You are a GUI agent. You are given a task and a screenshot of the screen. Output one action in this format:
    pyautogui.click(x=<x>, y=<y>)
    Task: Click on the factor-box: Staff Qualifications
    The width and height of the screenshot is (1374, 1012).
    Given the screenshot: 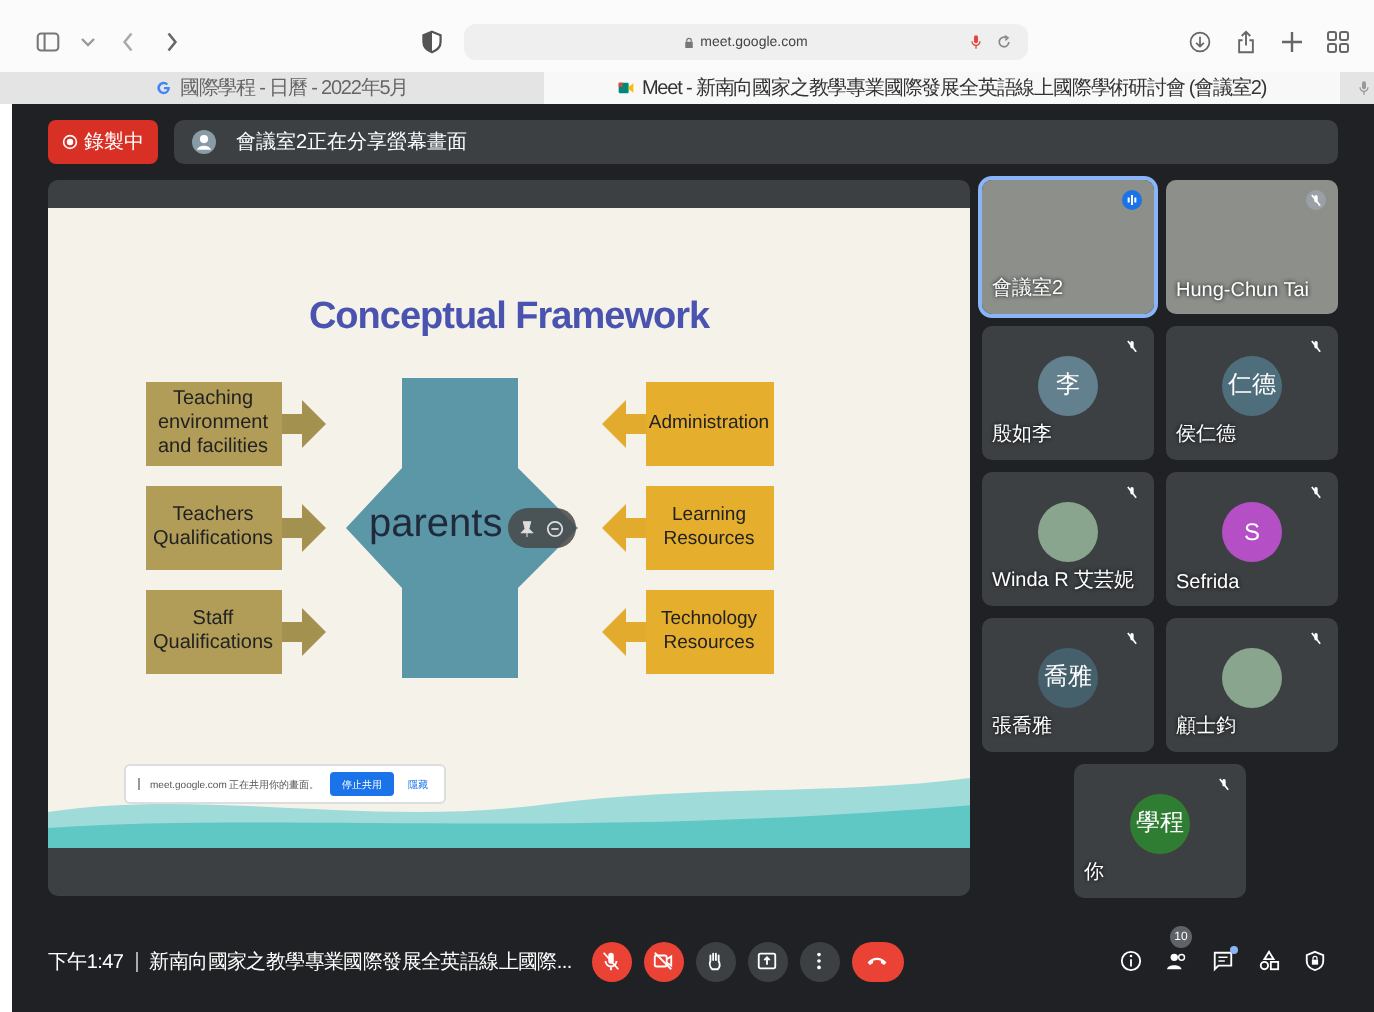 What is the action you would take?
    pyautogui.click(x=213, y=632)
    